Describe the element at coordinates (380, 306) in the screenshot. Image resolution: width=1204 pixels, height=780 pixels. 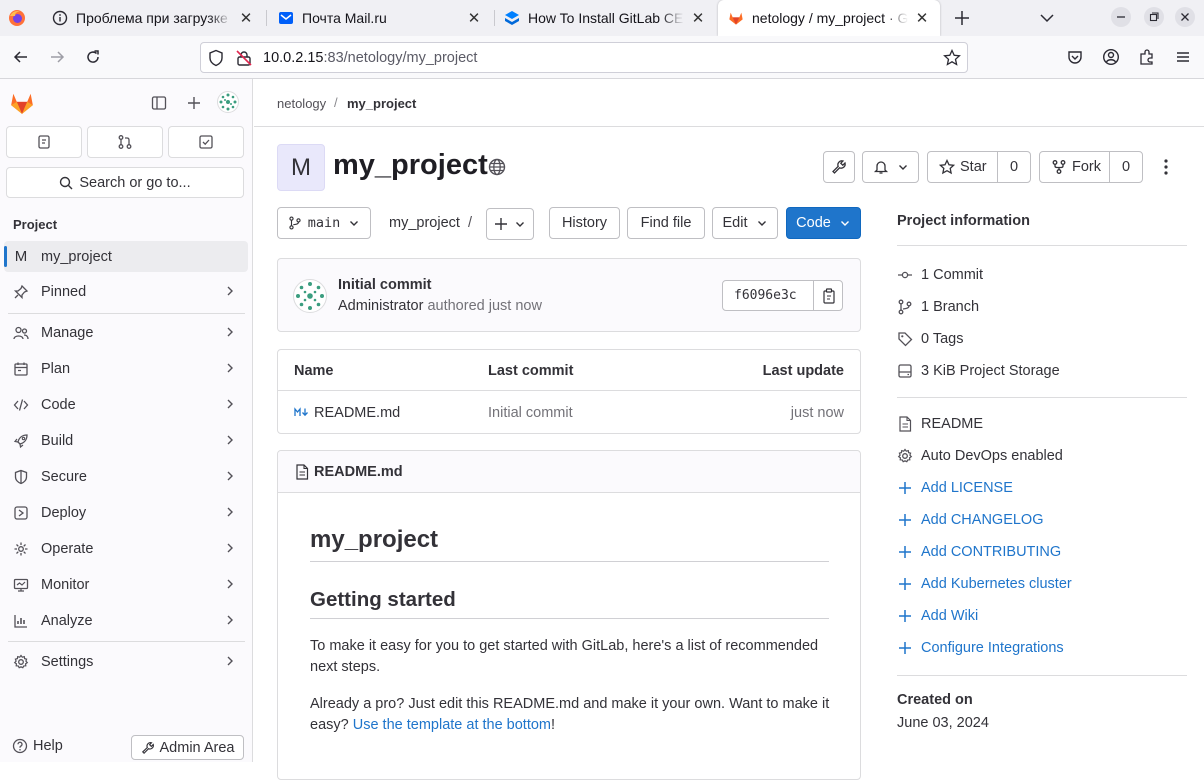
I see `commit-author: Administrator` at that location.